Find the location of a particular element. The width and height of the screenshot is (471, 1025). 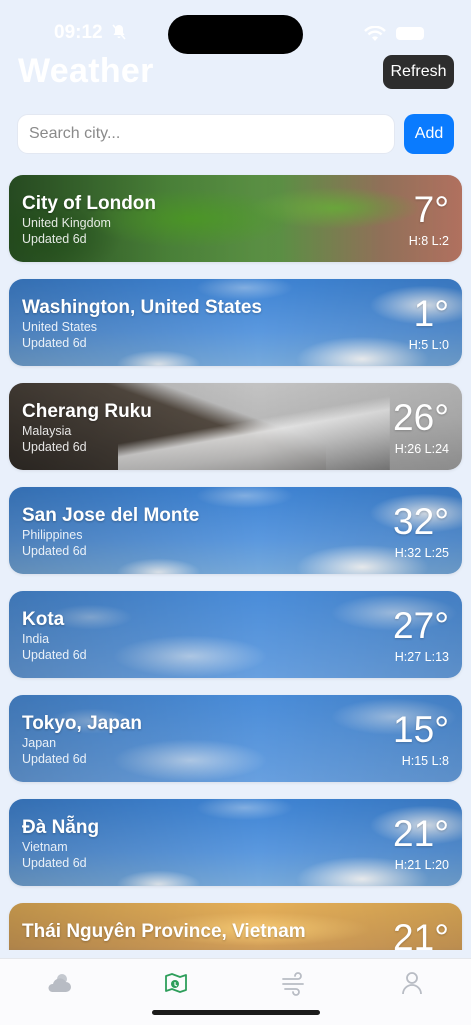

temperature: 26° is located at coordinates (421, 417).